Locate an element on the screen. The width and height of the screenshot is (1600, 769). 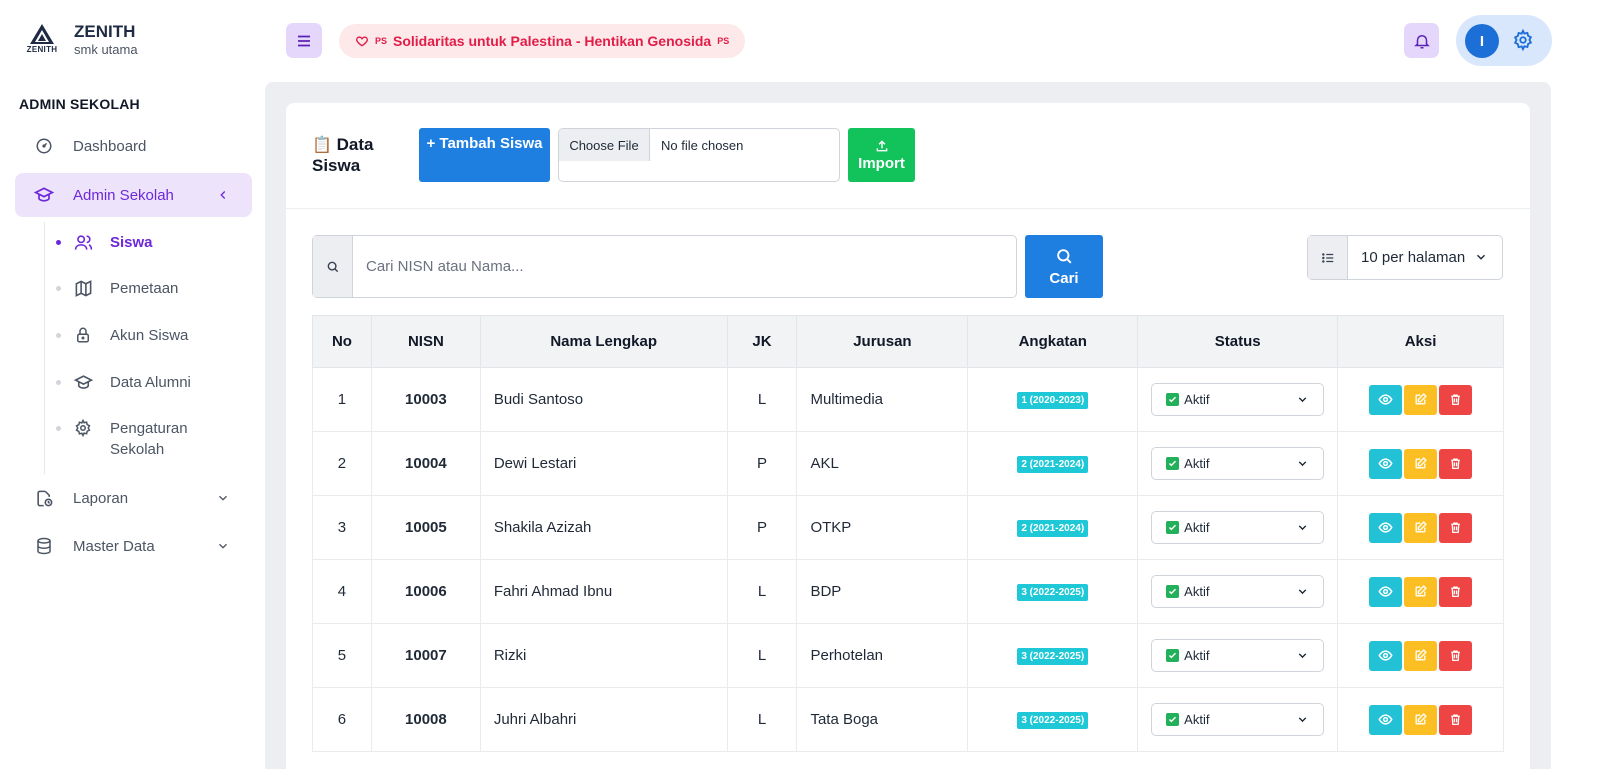
angkatan-badge: 1 (2020-2023) is located at coordinates (1053, 400).